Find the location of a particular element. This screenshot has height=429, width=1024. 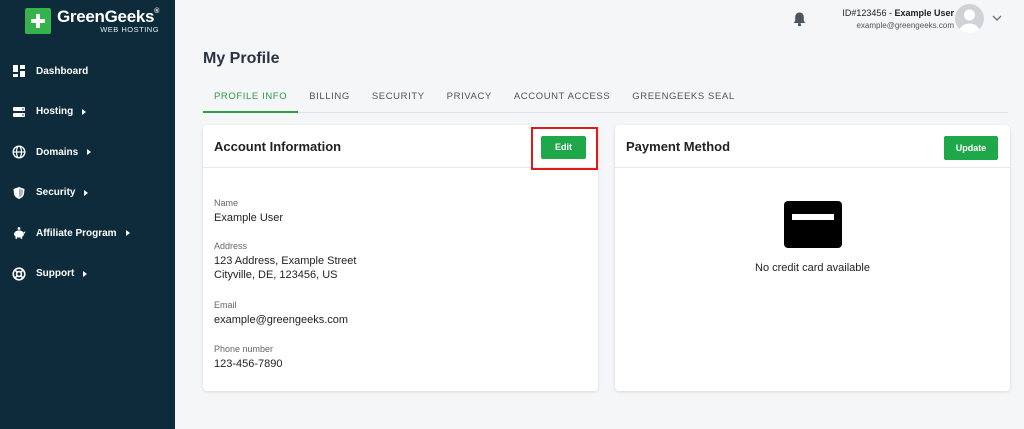

sidebar-item-label: Hosting is located at coordinates (55, 112).